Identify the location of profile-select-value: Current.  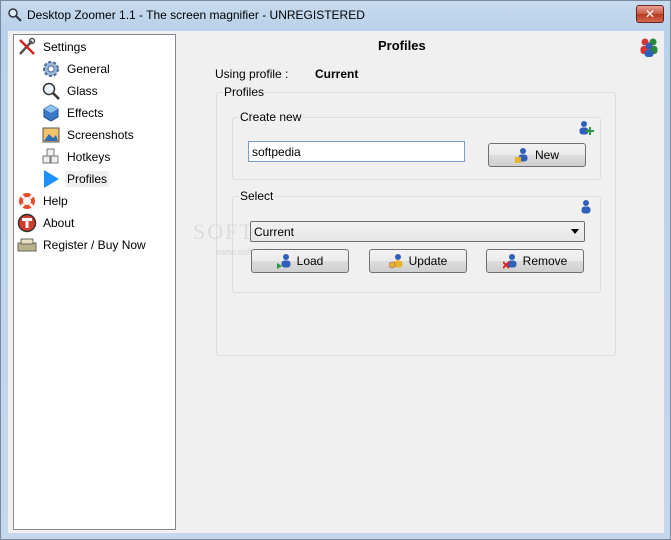
(274, 231).